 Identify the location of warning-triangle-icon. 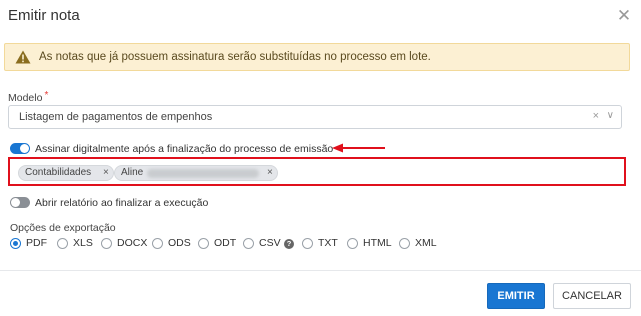
(23, 57).